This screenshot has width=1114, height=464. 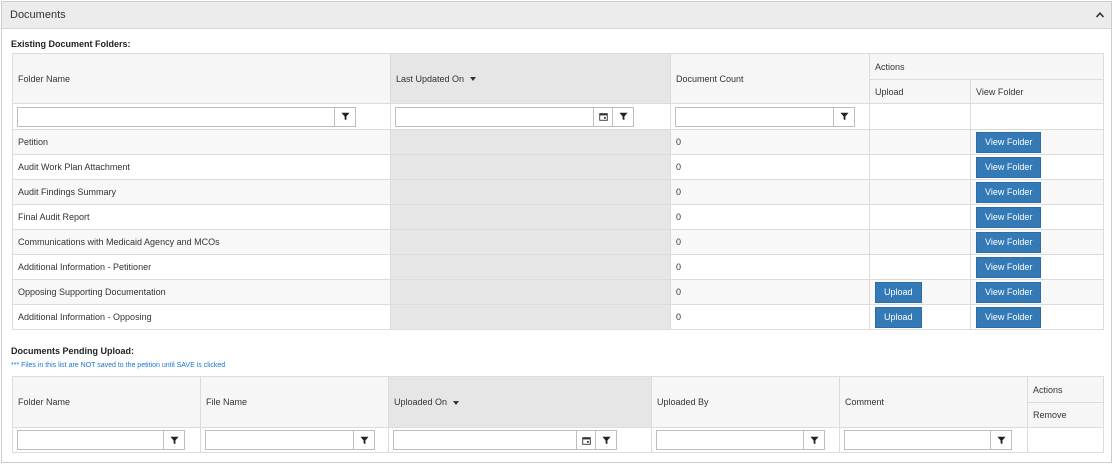 I want to click on folder-name-filter, so click(x=186, y=116).